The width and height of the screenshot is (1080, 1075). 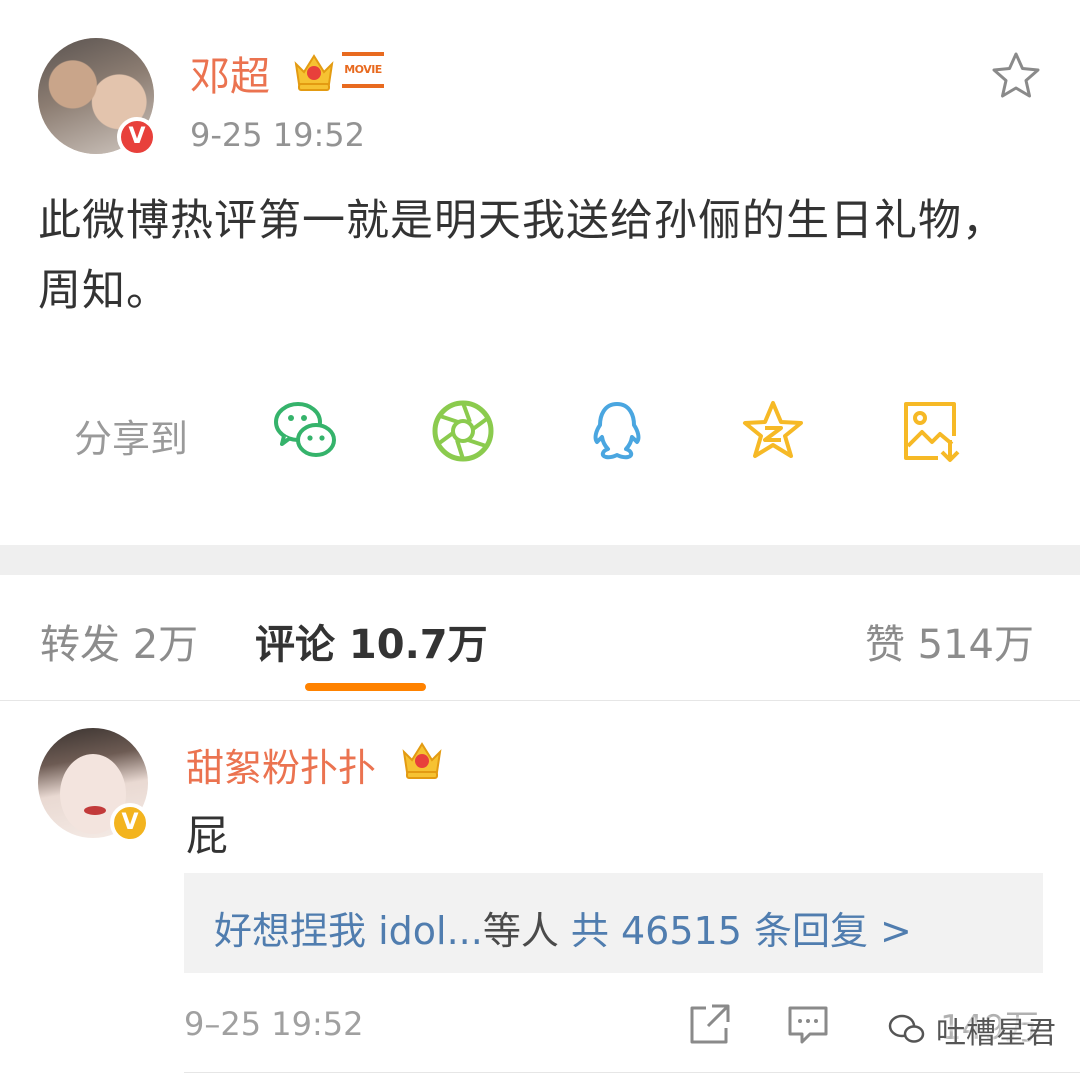 What do you see at coordinates (996, 1033) in the screenshot?
I see `watermark-text: 吐槽星君` at bounding box center [996, 1033].